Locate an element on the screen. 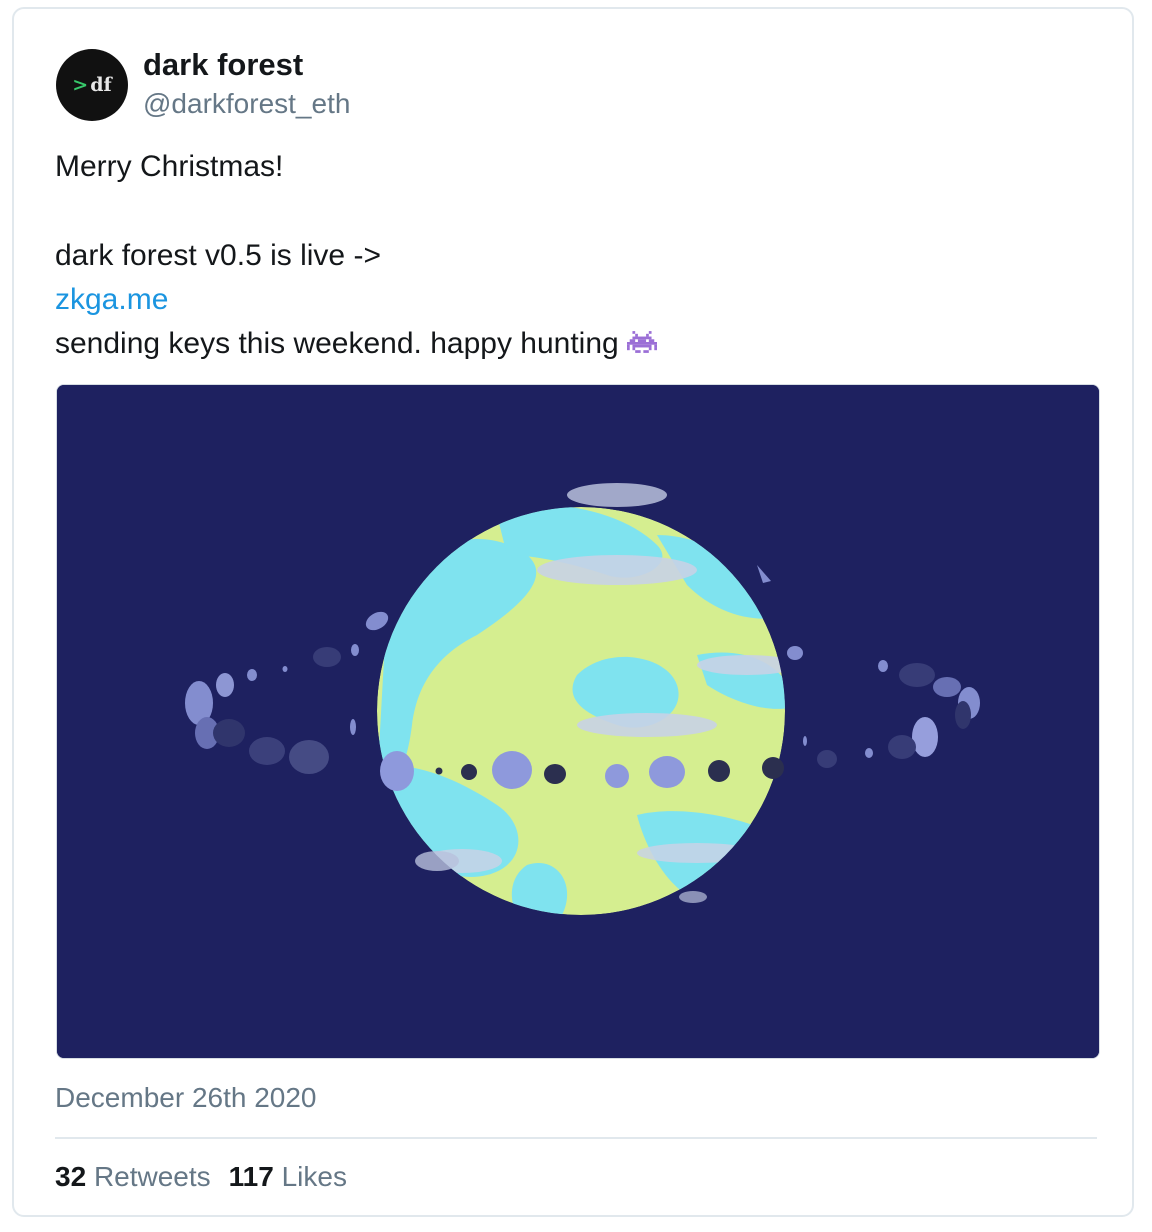 The image size is (1152, 1232). tweet-stats: 32 Retweets 117 Likes is located at coordinates (201, 1177).